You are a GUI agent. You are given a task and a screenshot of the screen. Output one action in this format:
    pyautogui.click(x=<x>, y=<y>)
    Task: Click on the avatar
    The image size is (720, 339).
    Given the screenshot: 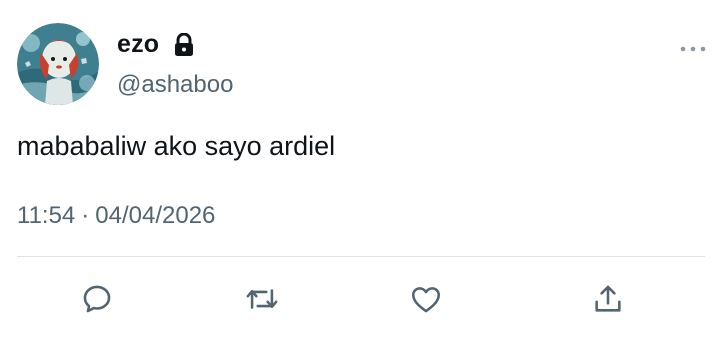 What is the action you would take?
    pyautogui.click(x=58, y=64)
    